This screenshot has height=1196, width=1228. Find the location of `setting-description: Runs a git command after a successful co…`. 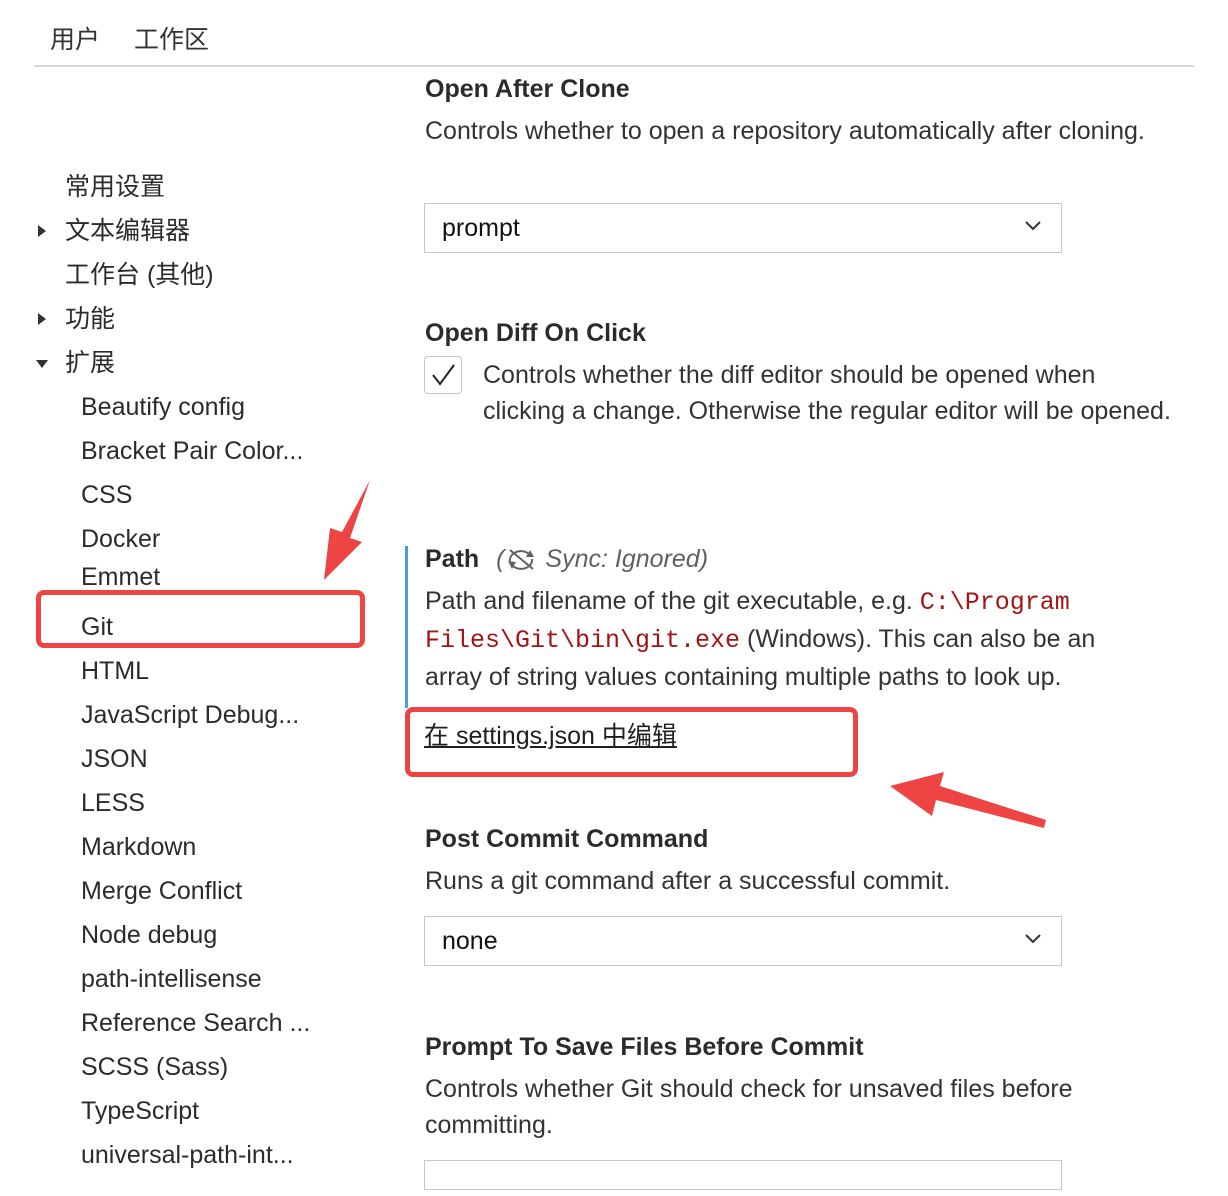

setting-description: Runs a git command after a successful co… is located at coordinates (688, 881).